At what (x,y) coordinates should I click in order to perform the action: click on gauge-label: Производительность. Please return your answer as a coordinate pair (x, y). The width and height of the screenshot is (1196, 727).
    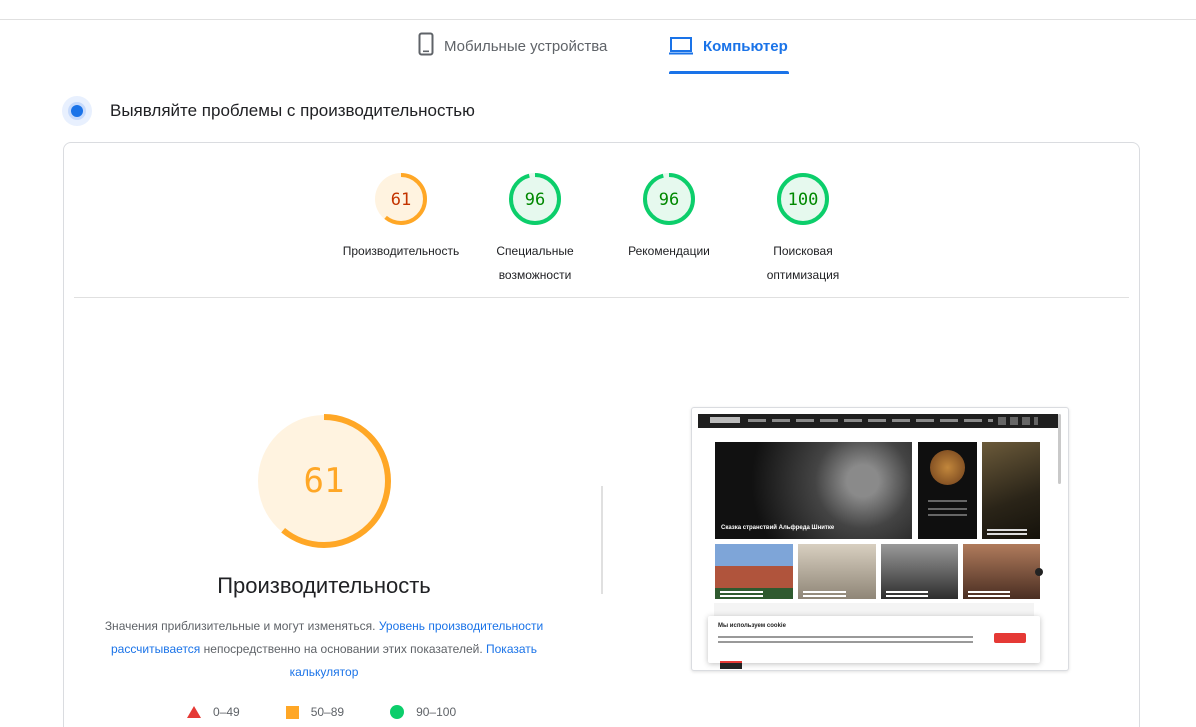
    Looking at the image, I should click on (401, 251).